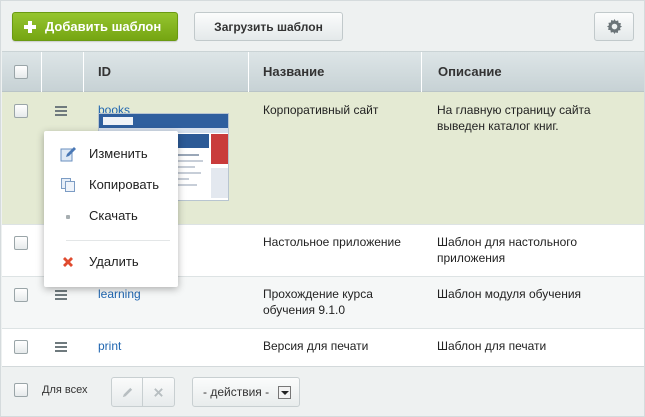 The width and height of the screenshot is (645, 417). Describe the element at coordinates (65, 390) in the screenshot. I see `for-all-label: Для всех` at that location.